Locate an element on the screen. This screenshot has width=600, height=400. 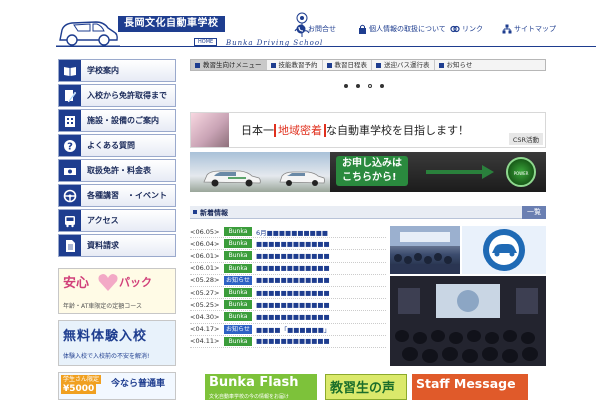
community-highlight: 地域密着 is located at coordinates (300, 130).